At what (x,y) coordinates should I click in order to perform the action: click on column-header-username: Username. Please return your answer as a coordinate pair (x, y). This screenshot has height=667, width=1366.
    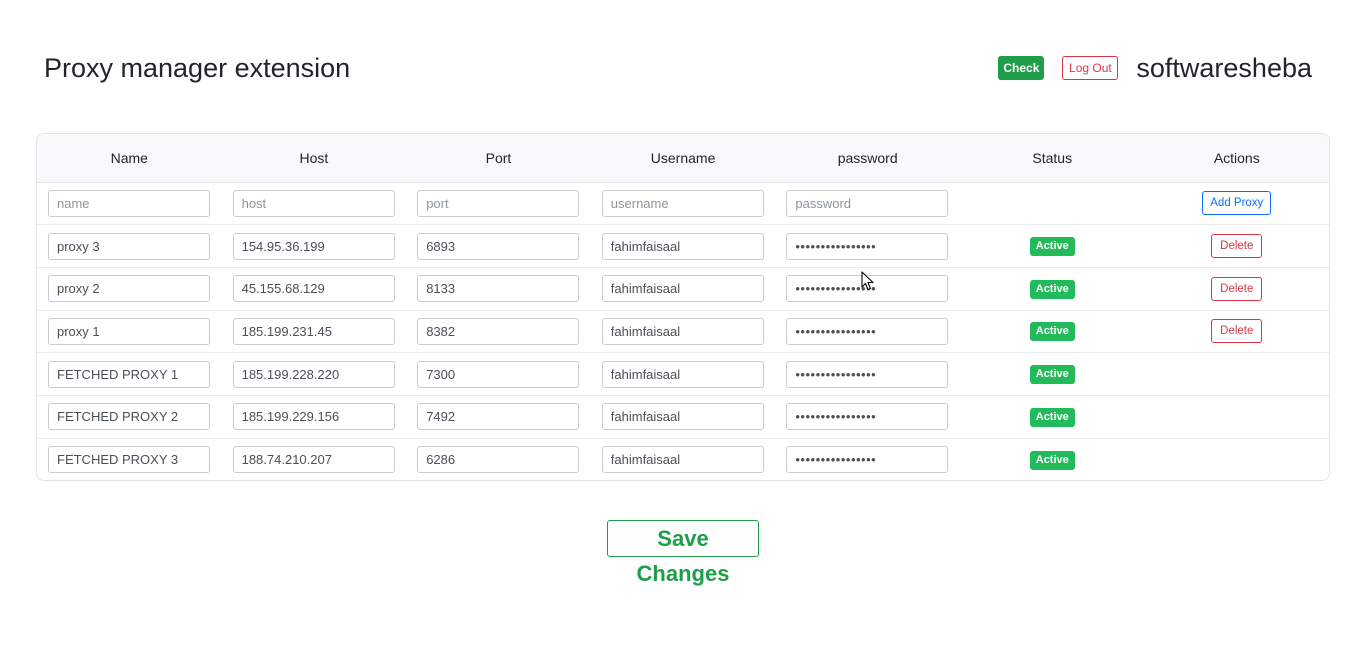
    Looking at the image, I should click on (683, 158).